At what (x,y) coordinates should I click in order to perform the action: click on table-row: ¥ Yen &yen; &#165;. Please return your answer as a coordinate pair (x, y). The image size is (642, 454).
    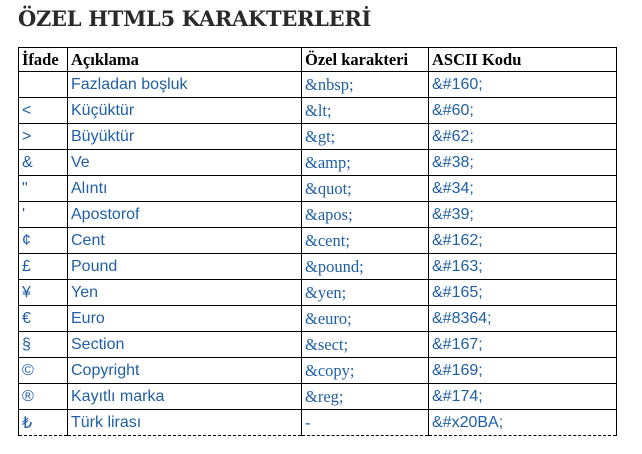
    Looking at the image, I should click on (317, 292).